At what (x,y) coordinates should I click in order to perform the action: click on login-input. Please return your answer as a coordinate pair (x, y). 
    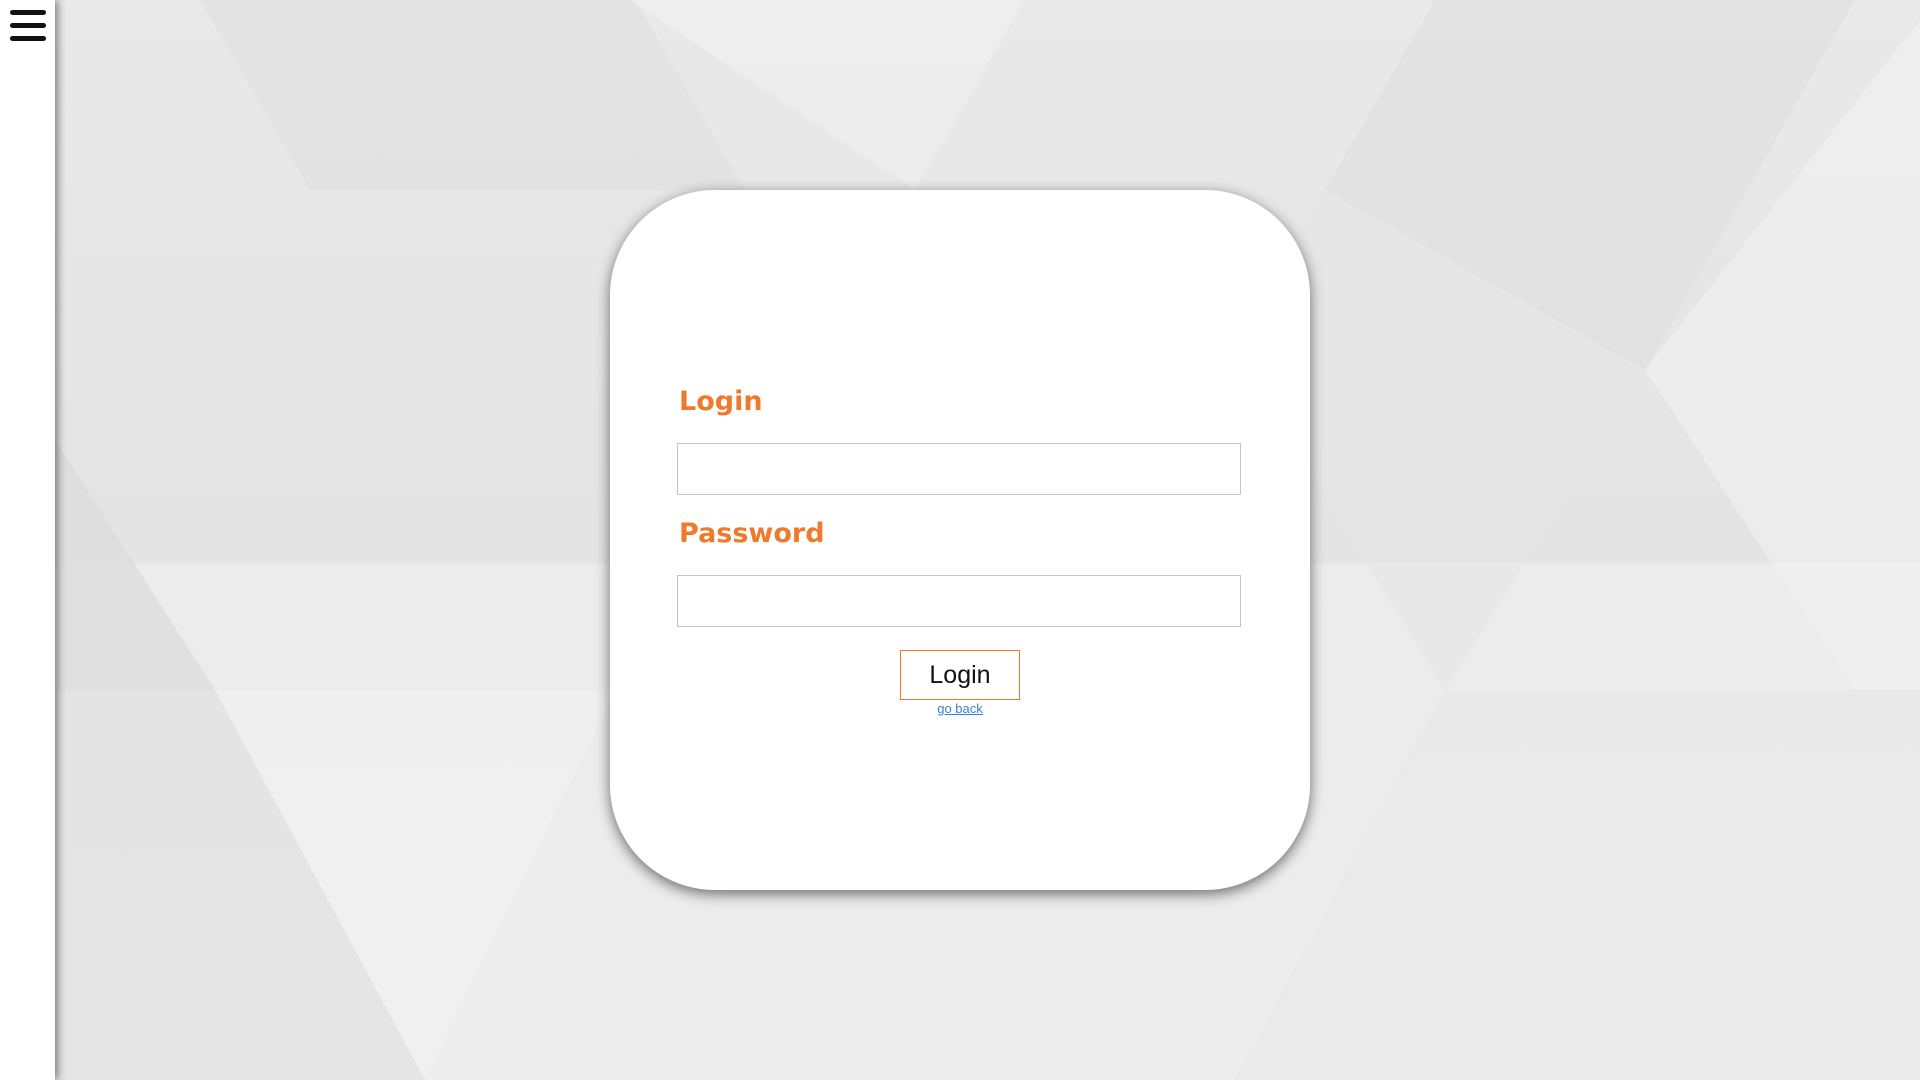
    Looking at the image, I should click on (959, 469).